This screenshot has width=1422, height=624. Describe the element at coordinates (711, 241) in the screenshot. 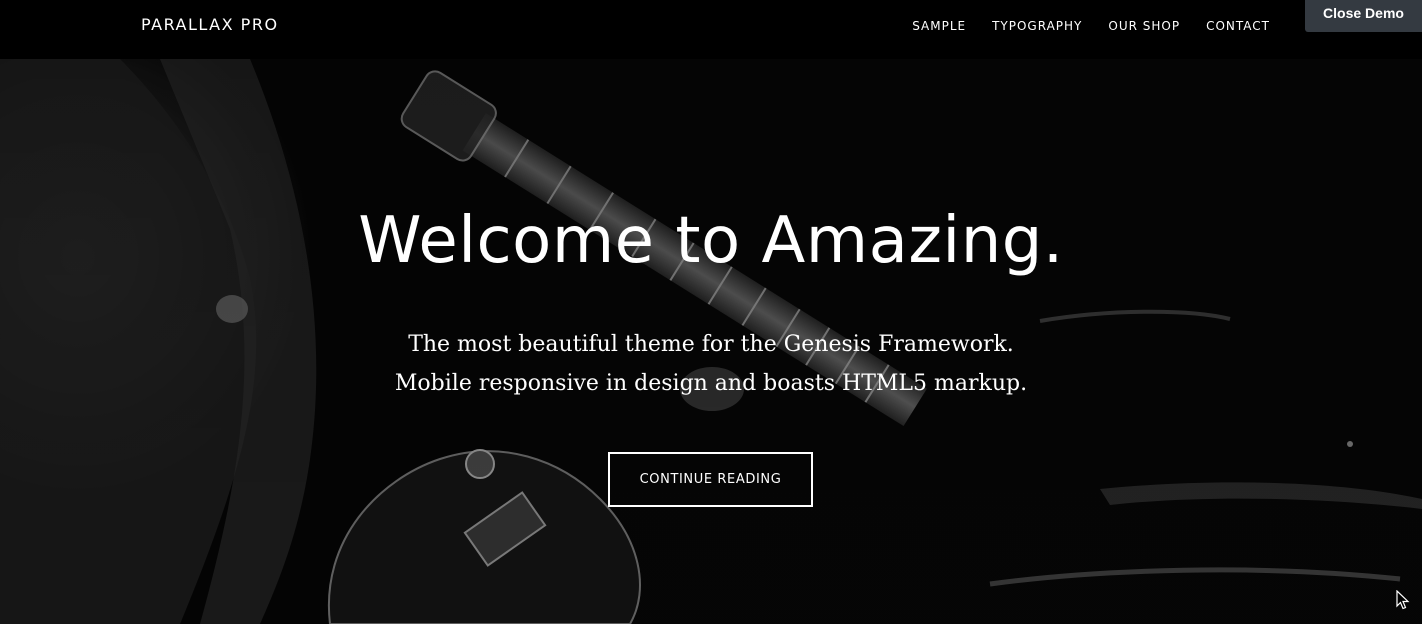

I see `hero-title: Welcome to Amazing.` at that location.